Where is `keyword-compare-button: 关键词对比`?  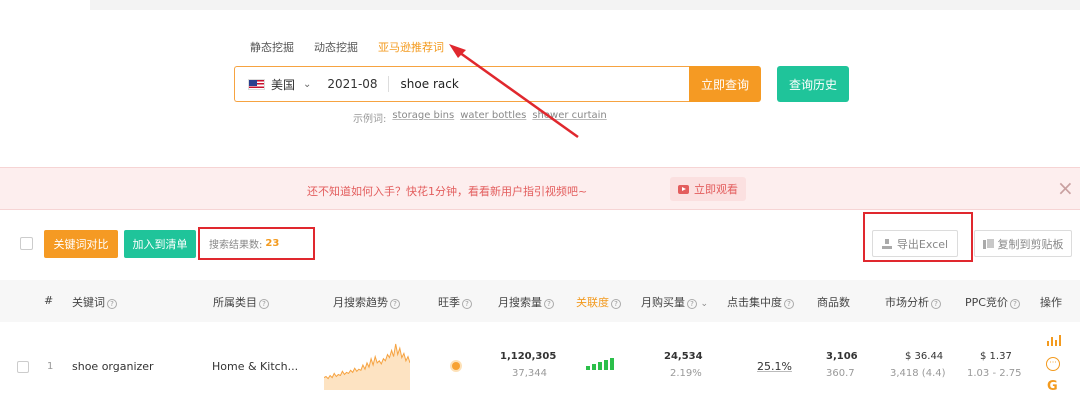 keyword-compare-button: 关键词对比 is located at coordinates (81, 244).